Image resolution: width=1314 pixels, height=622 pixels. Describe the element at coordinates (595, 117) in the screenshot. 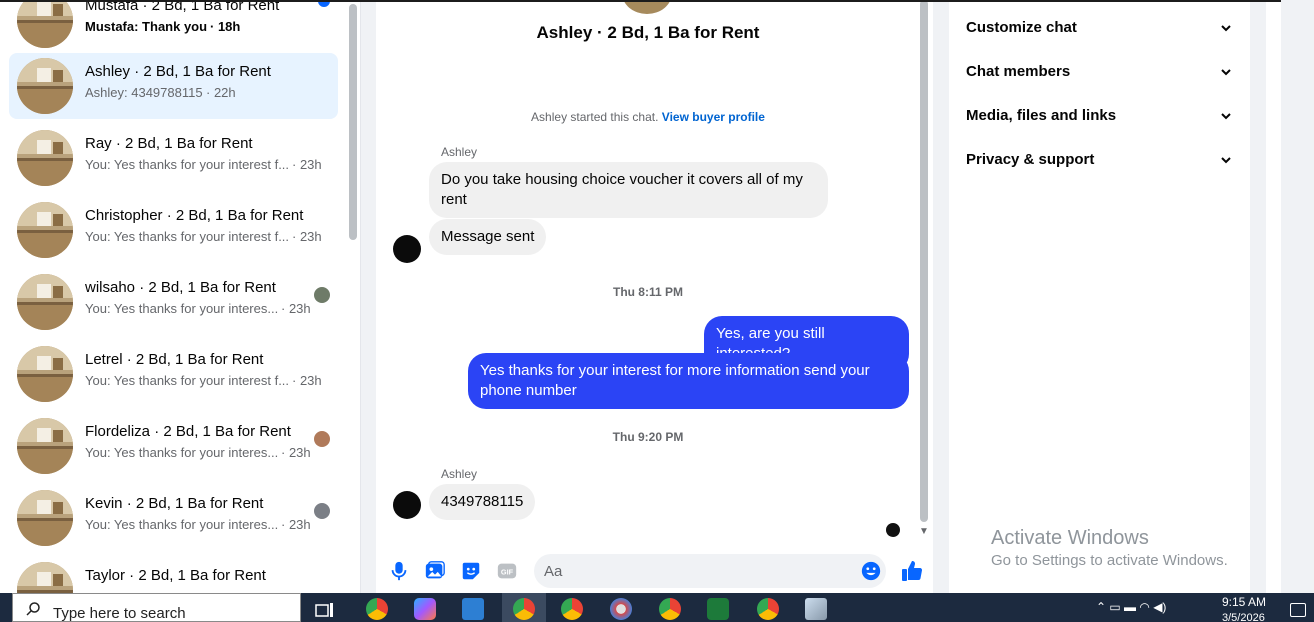

I see `chat-started-text: Ashley started this chat.` at that location.